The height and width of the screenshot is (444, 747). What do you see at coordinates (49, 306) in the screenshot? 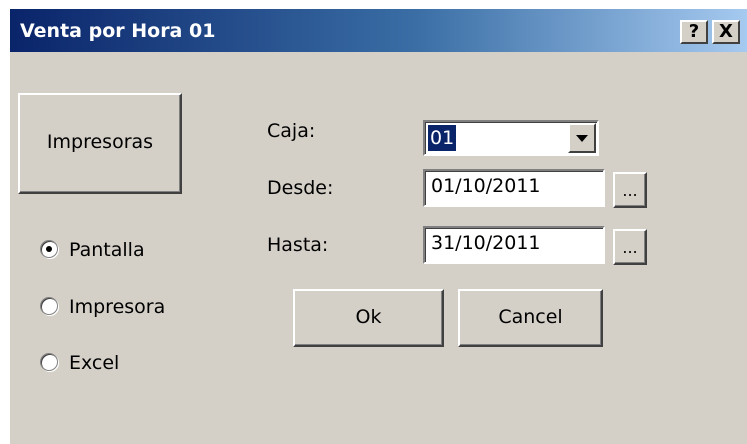
I see `radio-button-impresora` at bounding box center [49, 306].